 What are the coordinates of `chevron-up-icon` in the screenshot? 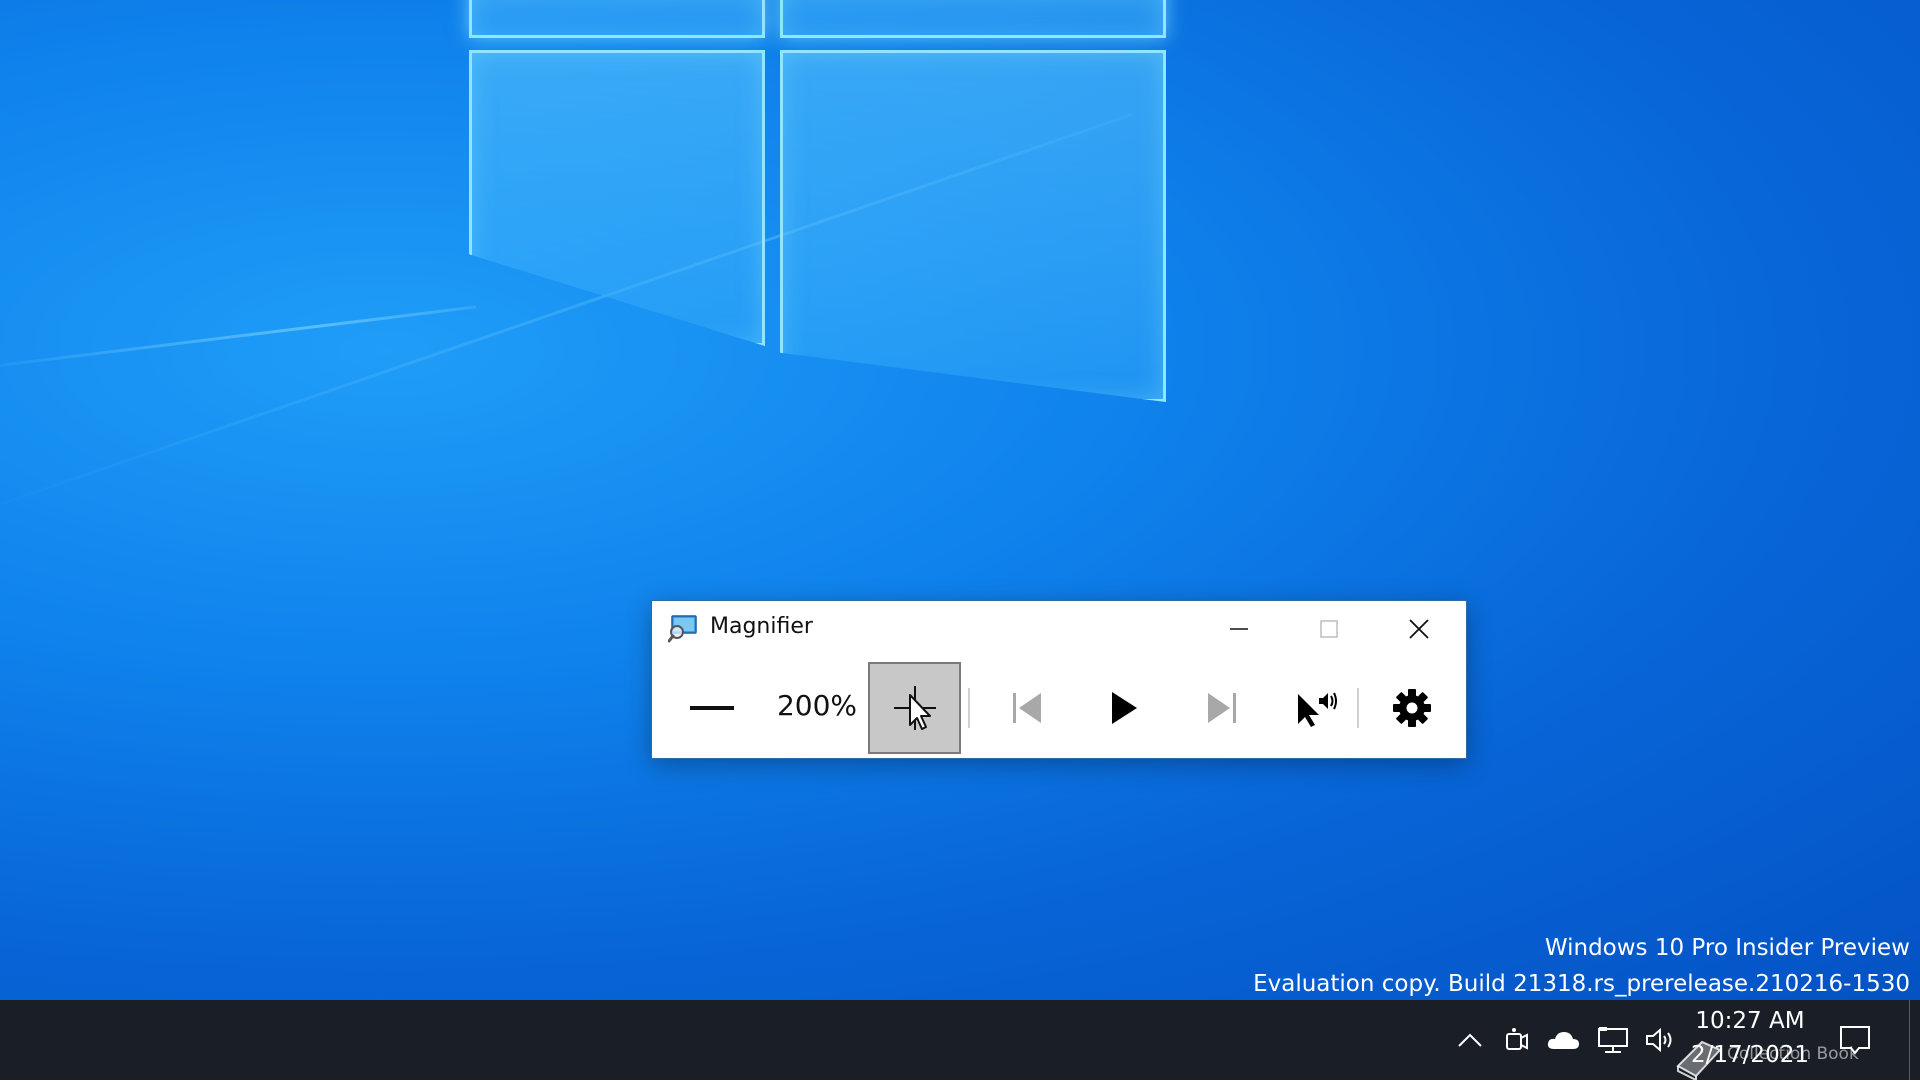 It's located at (1470, 1040).